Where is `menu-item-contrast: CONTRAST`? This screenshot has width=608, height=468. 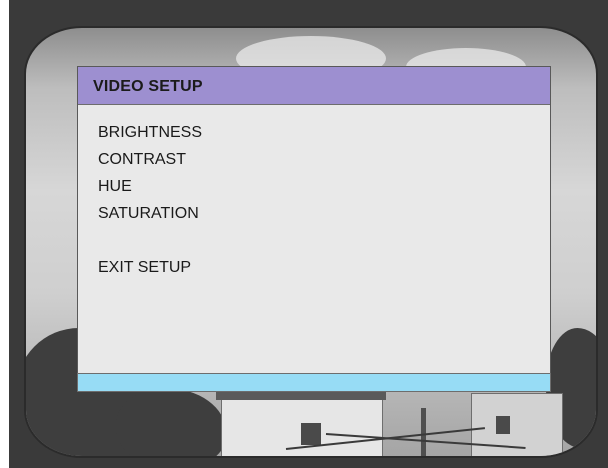
menu-item-contrast: CONTRAST is located at coordinates (150, 159).